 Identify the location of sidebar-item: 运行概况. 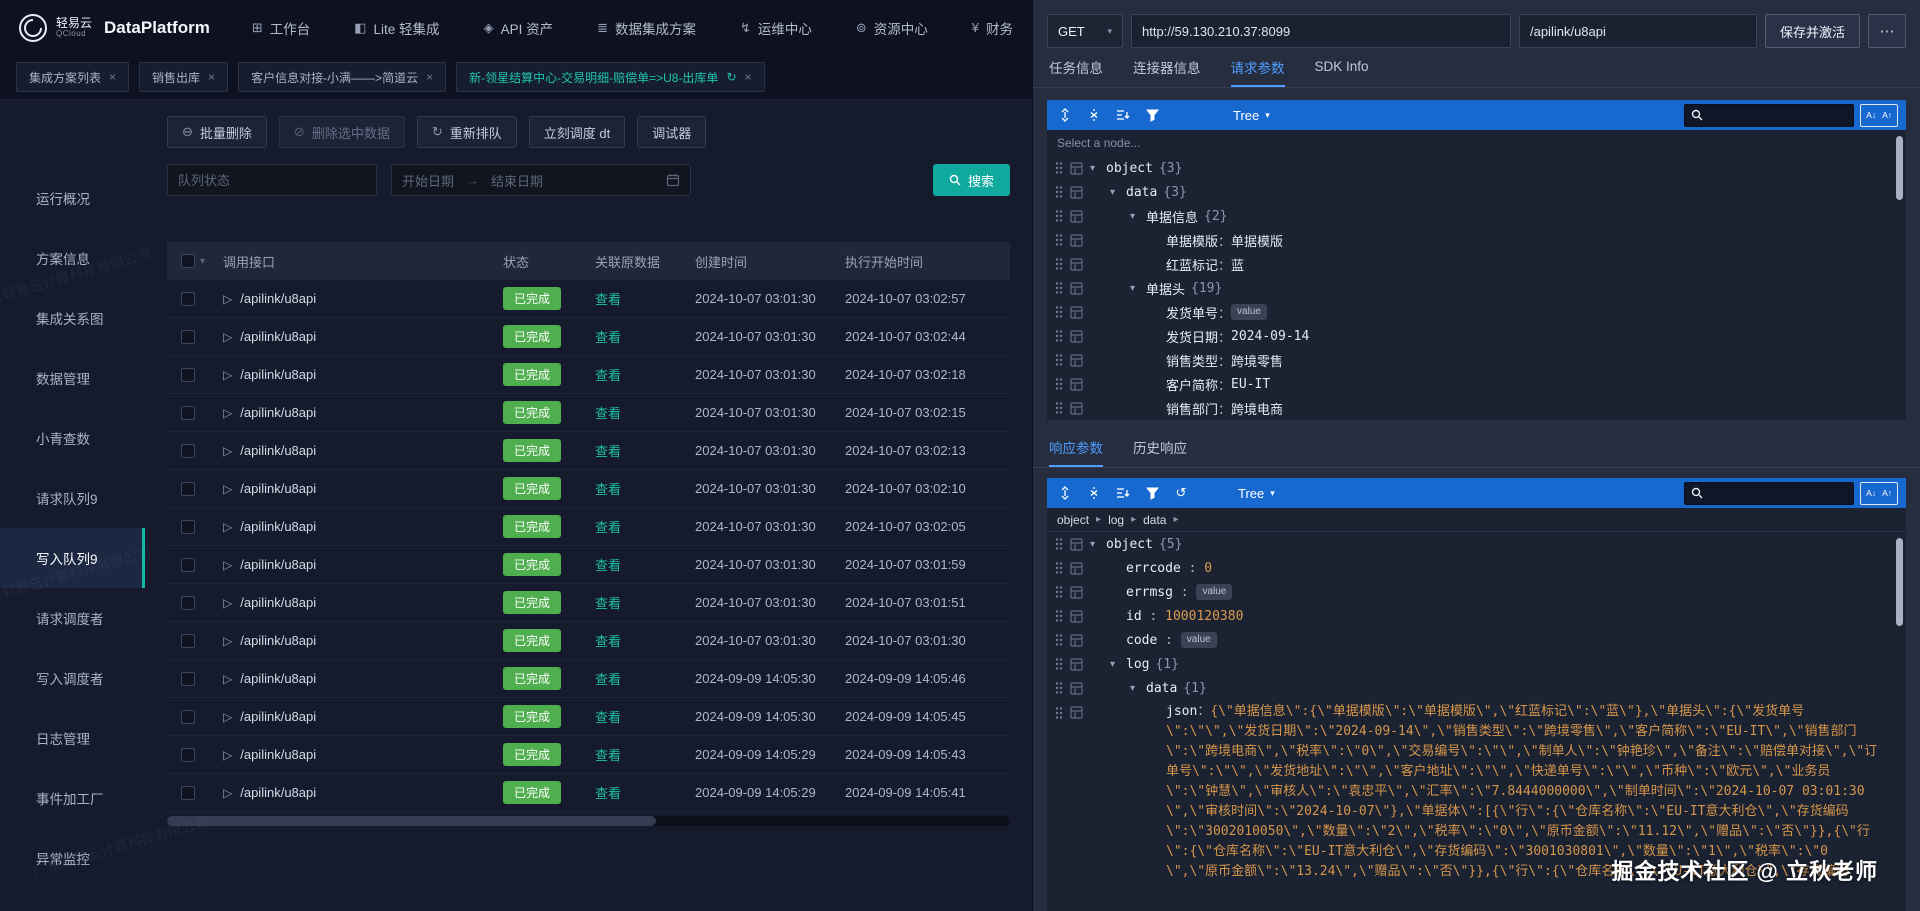
(72, 198).